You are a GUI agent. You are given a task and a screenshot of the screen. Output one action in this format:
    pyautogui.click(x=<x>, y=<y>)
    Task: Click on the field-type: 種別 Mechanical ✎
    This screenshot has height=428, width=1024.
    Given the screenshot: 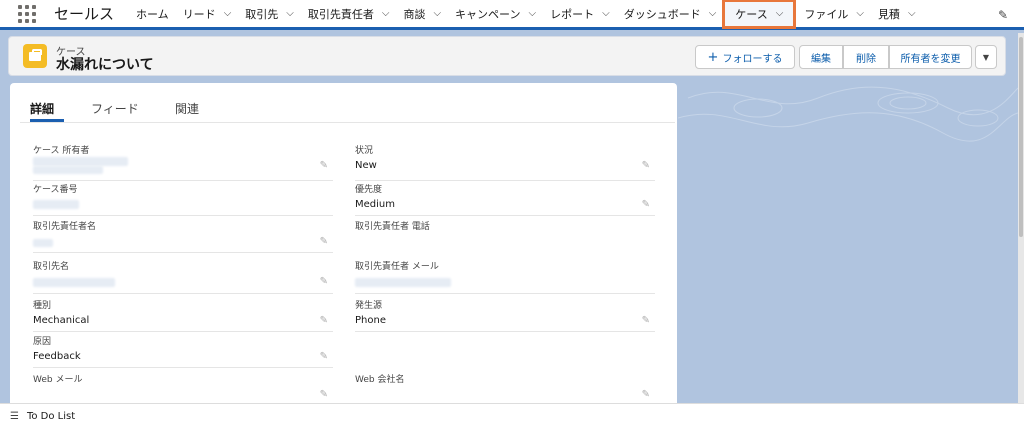 What is the action you would take?
    pyautogui.click(x=183, y=315)
    